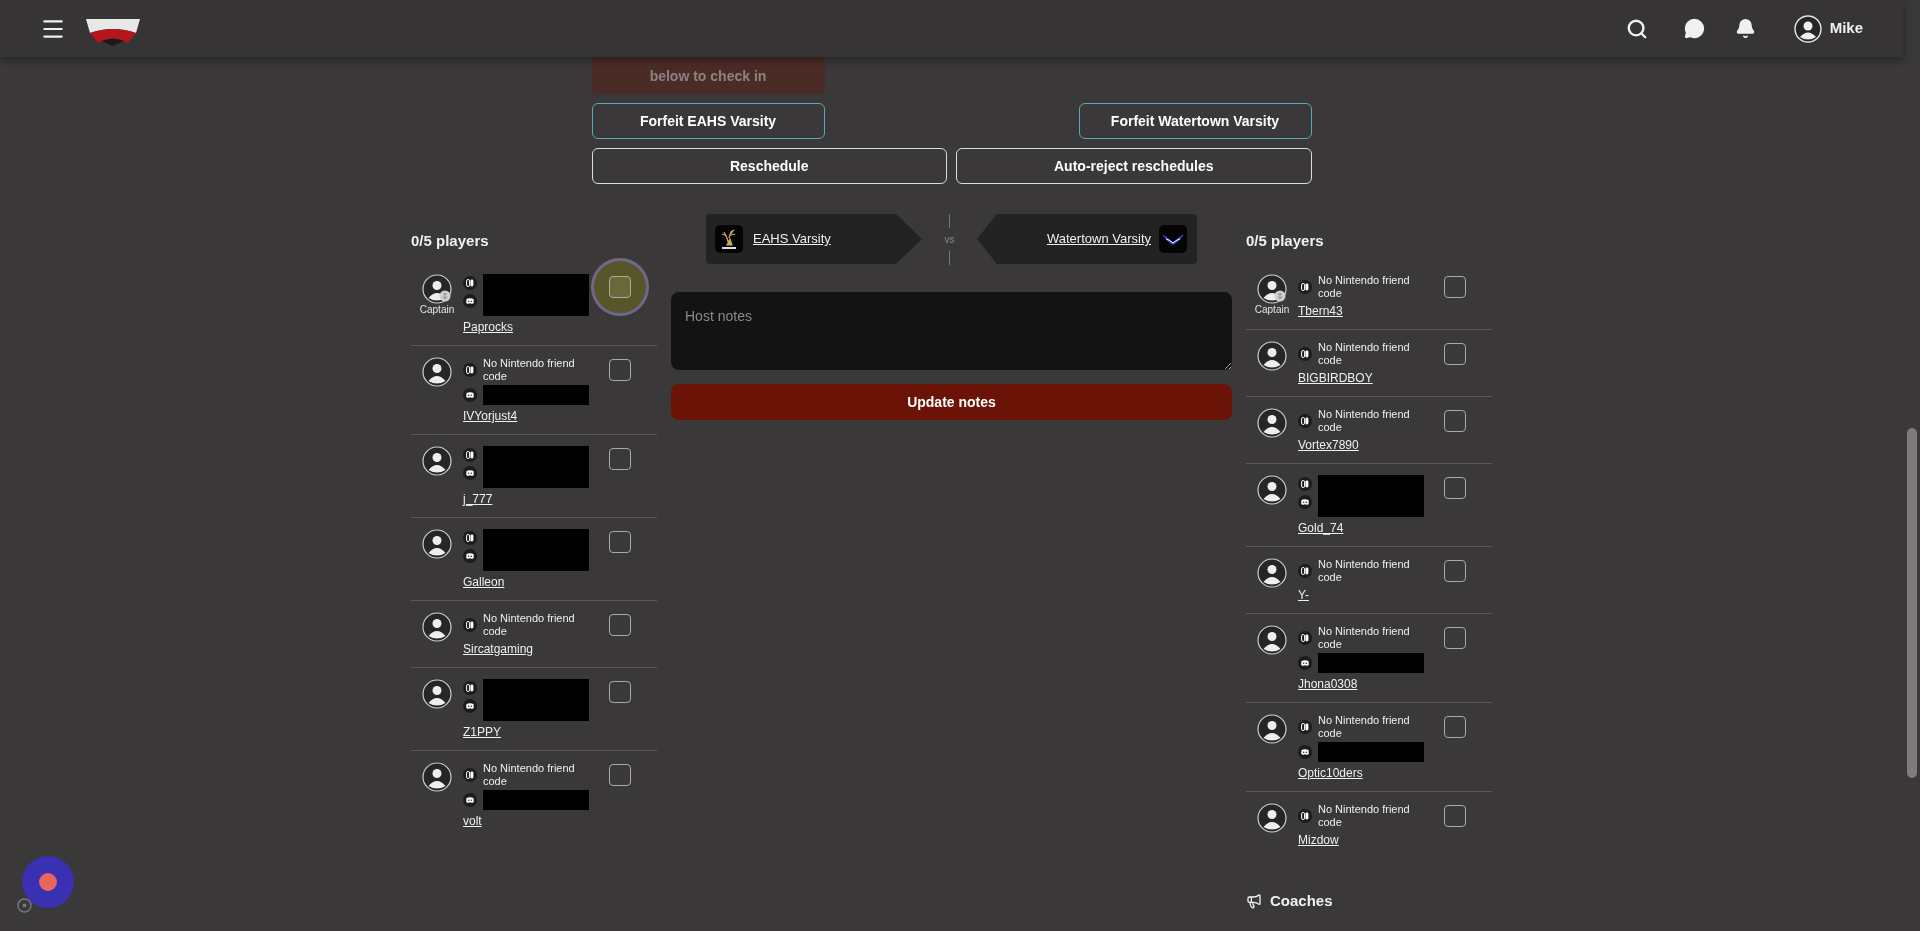 The width and height of the screenshot is (1920, 931). What do you see at coordinates (1254, 900) in the screenshot?
I see `megaphone-icon` at bounding box center [1254, 900].